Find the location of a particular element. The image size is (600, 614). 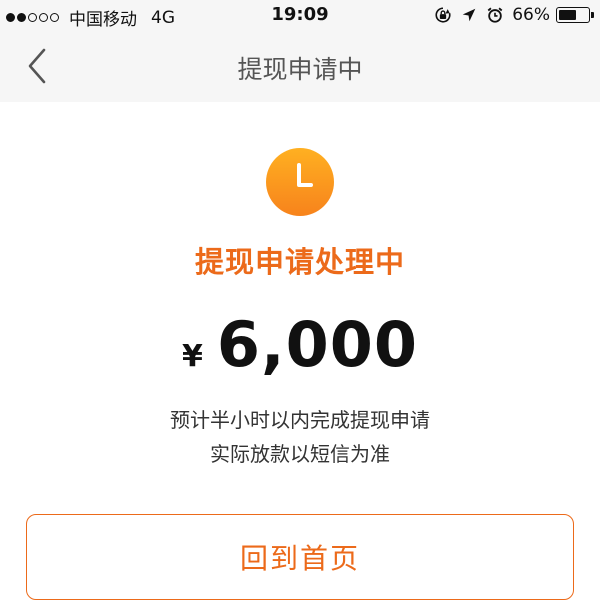

status-bar: 中国移动 4G 19:09 66% is located at coordinates (300, 15).